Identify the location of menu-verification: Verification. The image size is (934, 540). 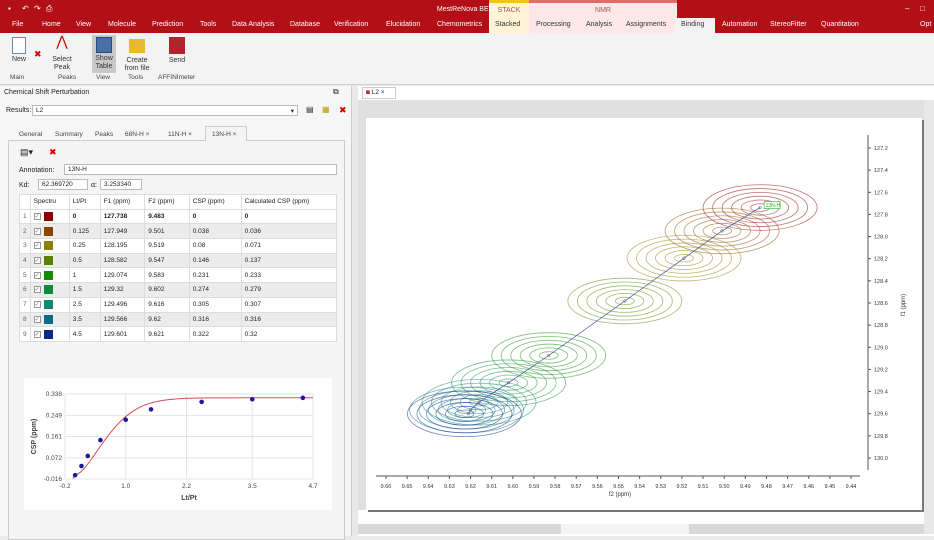
(351, 24).